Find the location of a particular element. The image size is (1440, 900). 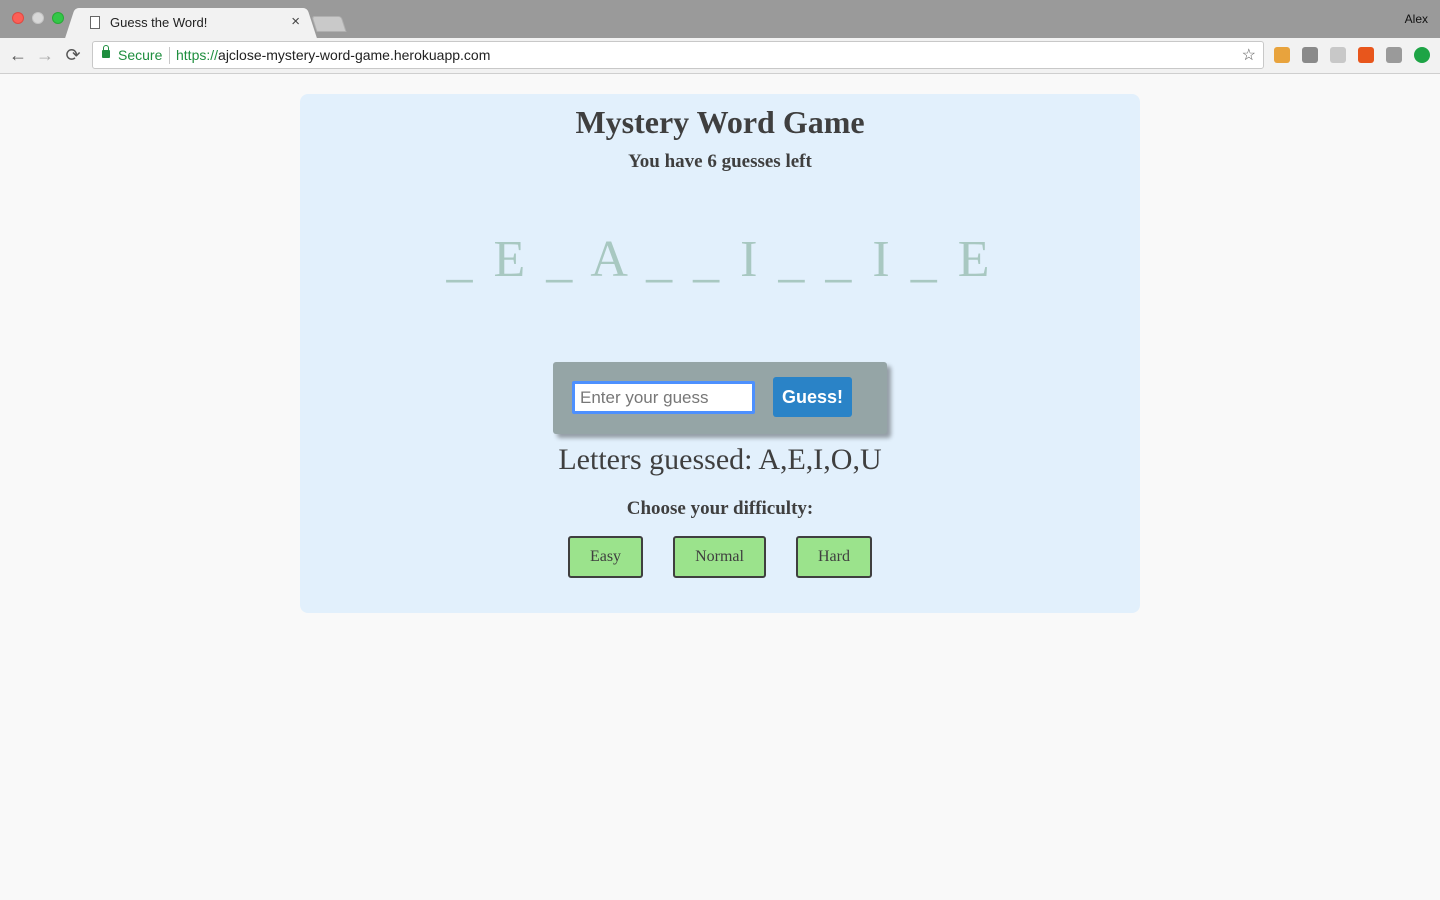

browser-tab: Guess the Word! × is located at coordinates (191, 23).